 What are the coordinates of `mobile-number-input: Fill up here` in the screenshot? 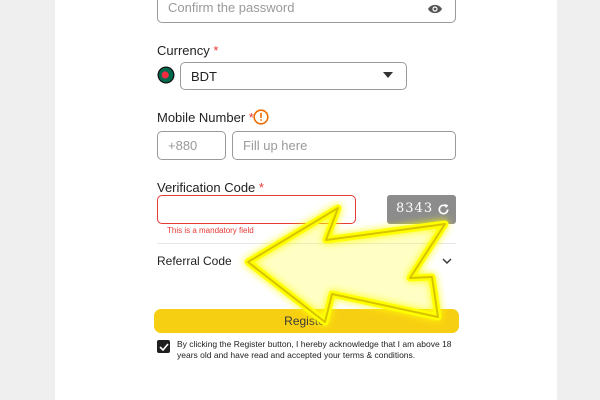 It's located at (344, 145).